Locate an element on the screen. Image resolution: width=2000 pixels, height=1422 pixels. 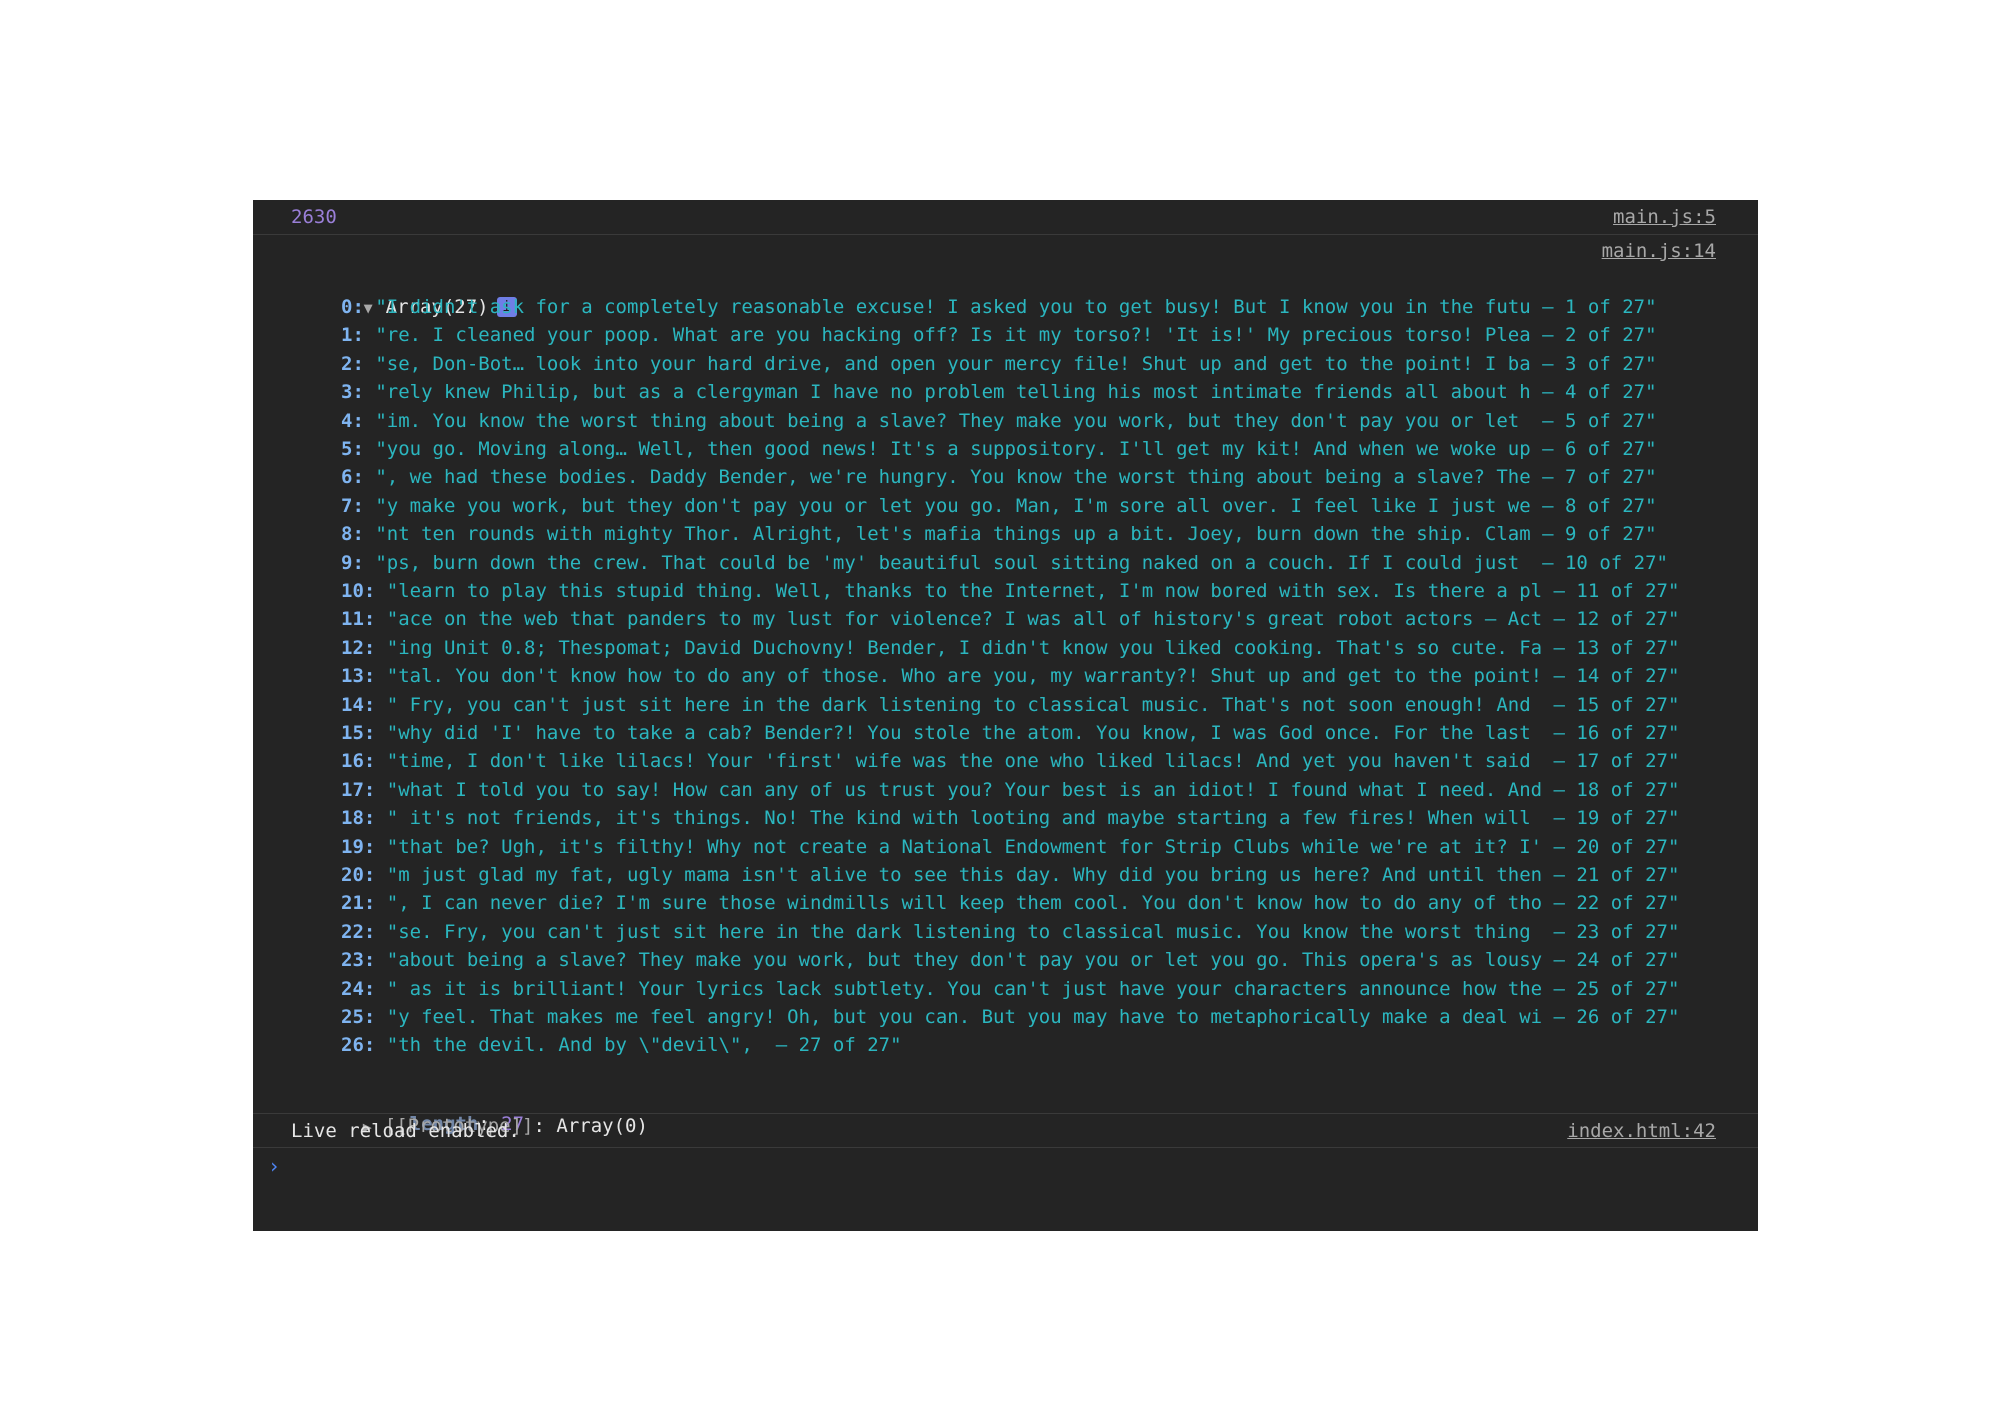
entry-index: 2: is located at coordinates (352, 363).